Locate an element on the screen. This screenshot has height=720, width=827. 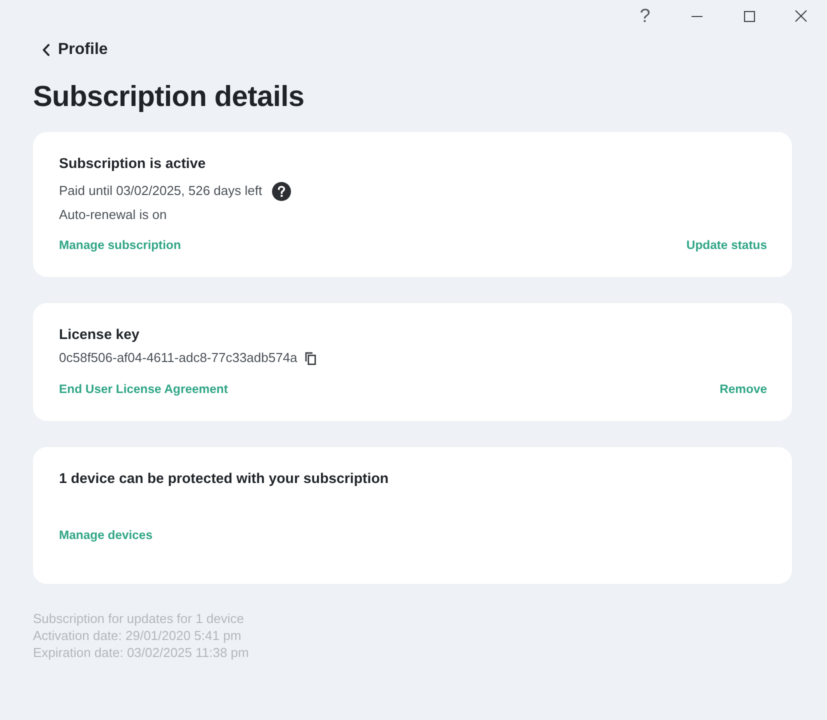
info-text: Subscription for updates for 1 device is located at coordinates (138, 618).